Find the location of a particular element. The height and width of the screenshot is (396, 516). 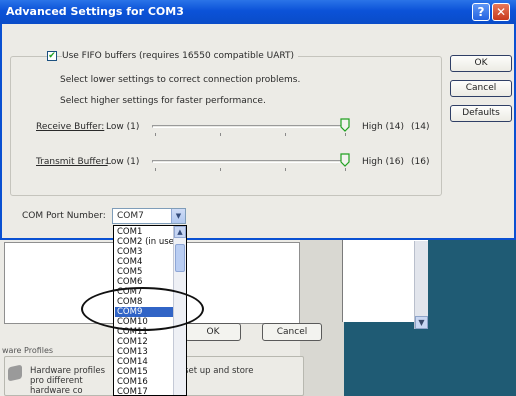

background-cancel-button: Cancel is located at coordinates (292, 332).